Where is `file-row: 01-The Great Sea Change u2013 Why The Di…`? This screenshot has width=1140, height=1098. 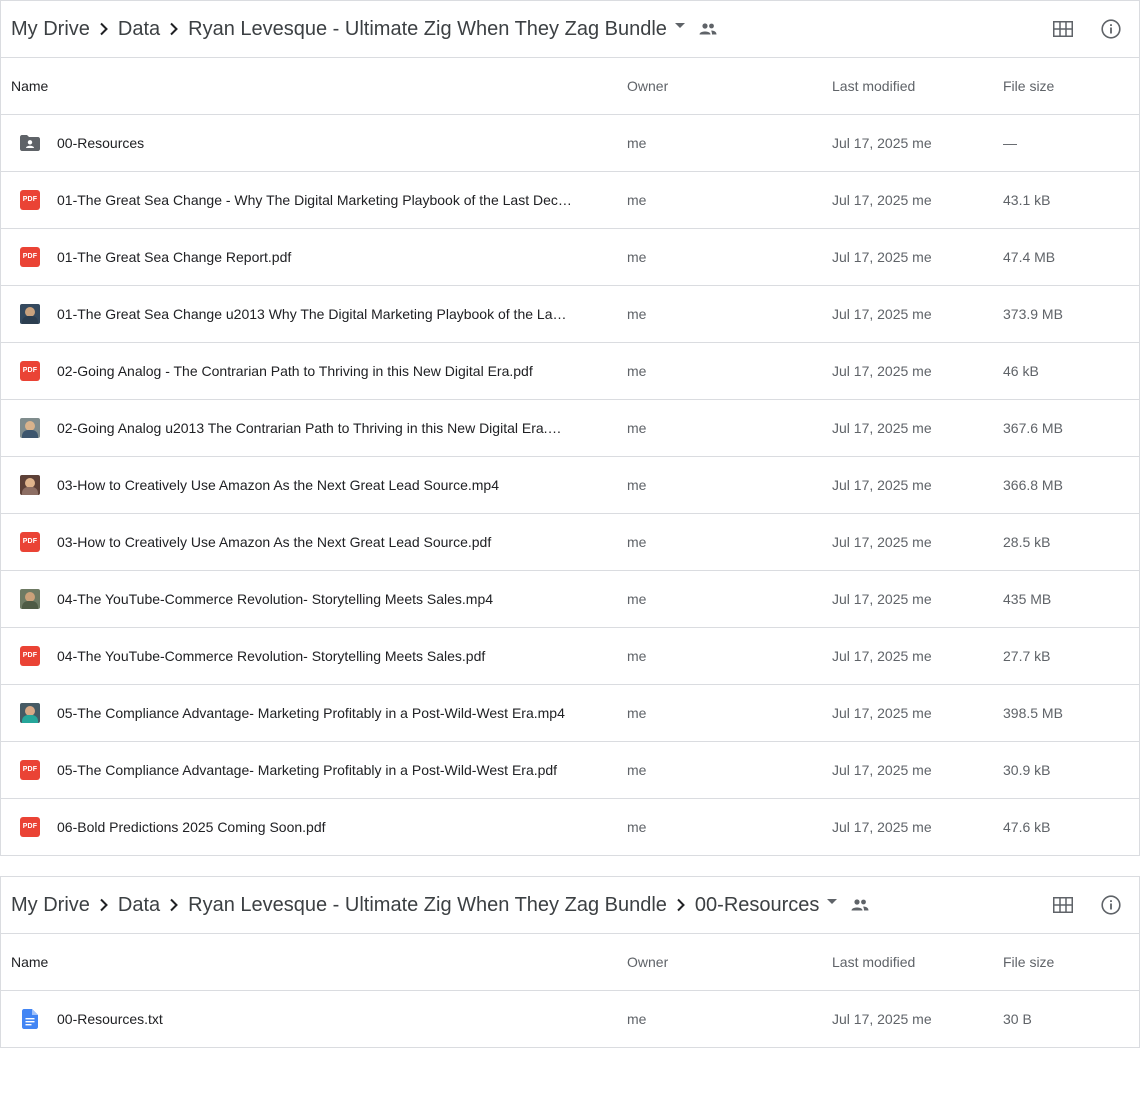
file-row: 01-The Great Sea Change u2013 Why The Di… is located at coordinates (570, 314).